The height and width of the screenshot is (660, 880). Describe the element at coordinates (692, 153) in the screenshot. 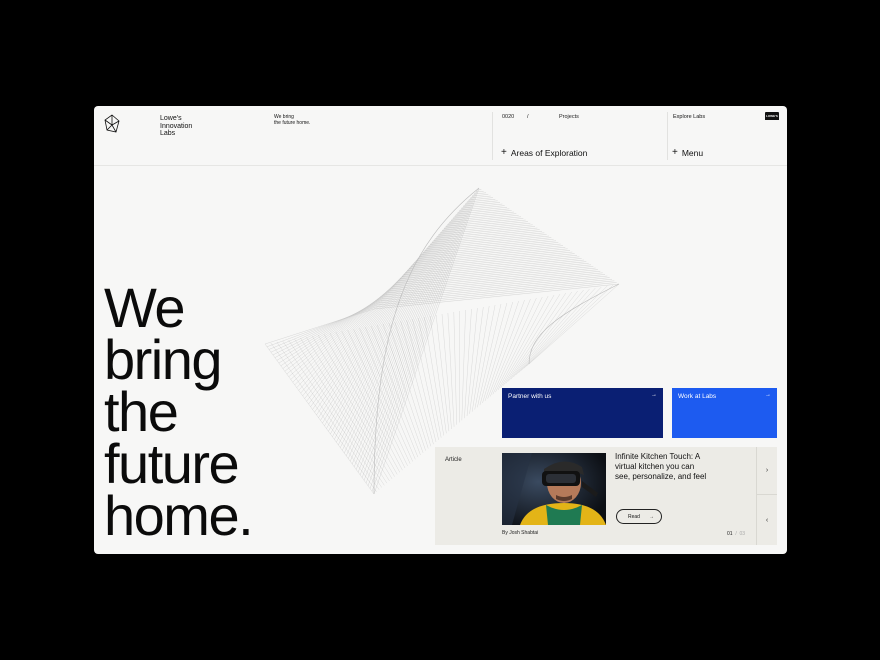

I see `menu-label: Menu` at that location.